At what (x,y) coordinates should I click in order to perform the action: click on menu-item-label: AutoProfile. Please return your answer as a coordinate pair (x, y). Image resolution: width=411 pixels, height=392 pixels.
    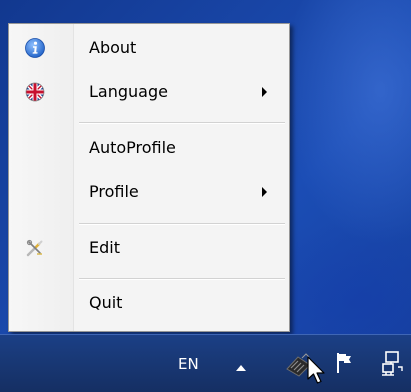
    Looking at the image, I should click on (132, 147).